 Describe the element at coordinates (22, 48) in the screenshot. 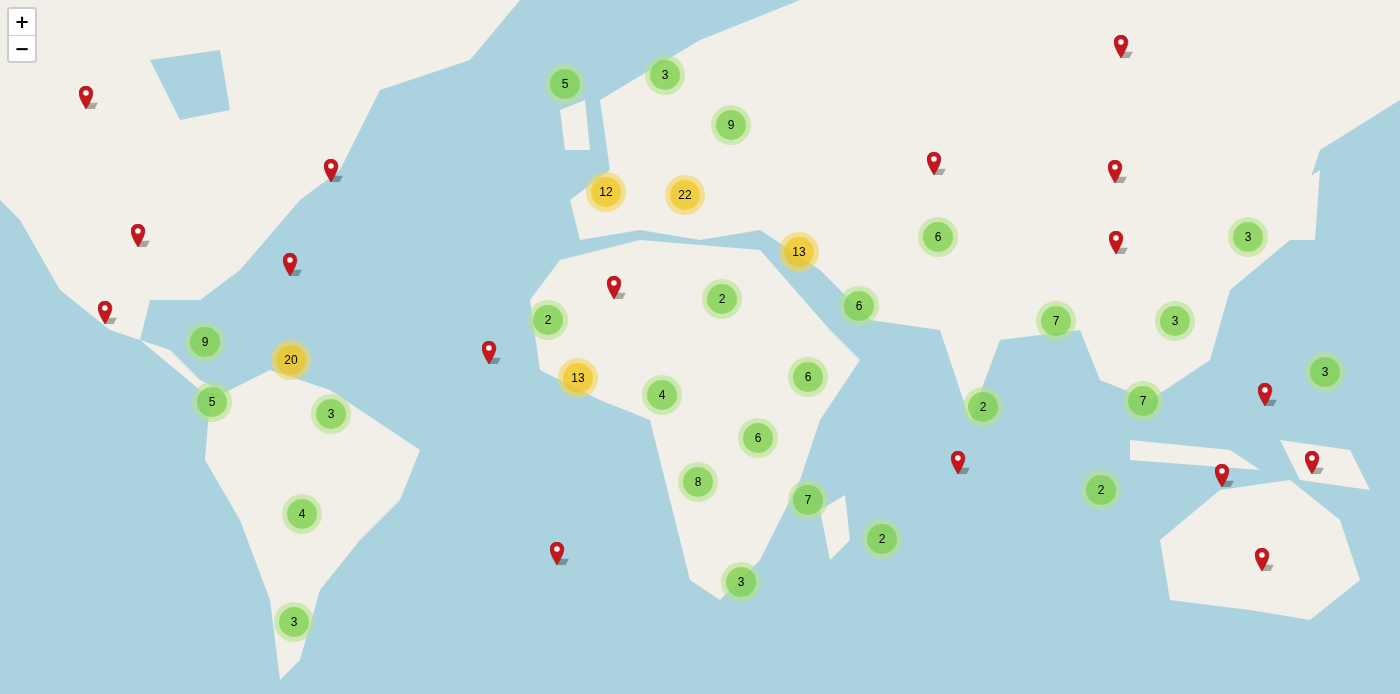

I see `zoom-out-button: −` at that location.